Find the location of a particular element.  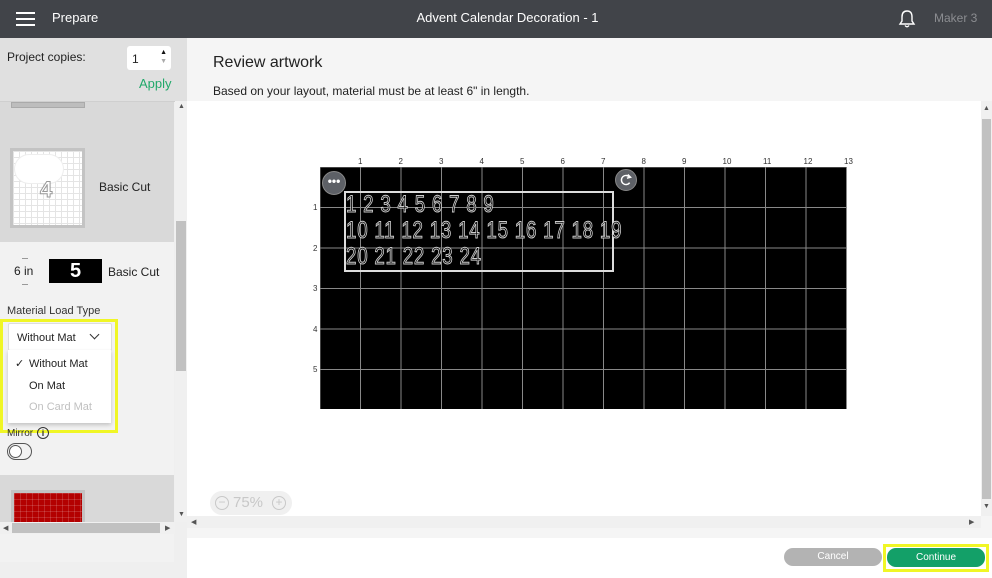

ruler-tick-label: 10 is located at coordinates (727, 161).